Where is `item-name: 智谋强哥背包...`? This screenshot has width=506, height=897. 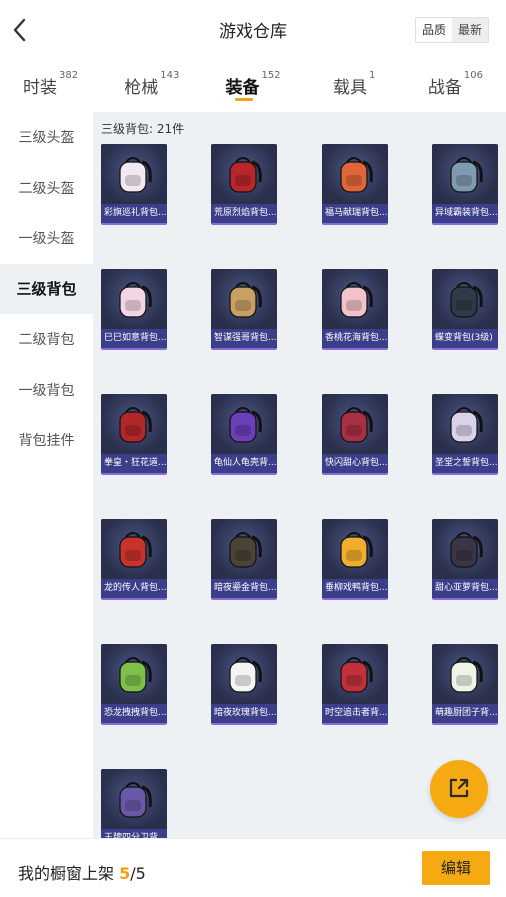
item-name: 智谋强哥背包... is located at coordinates (244, 338).